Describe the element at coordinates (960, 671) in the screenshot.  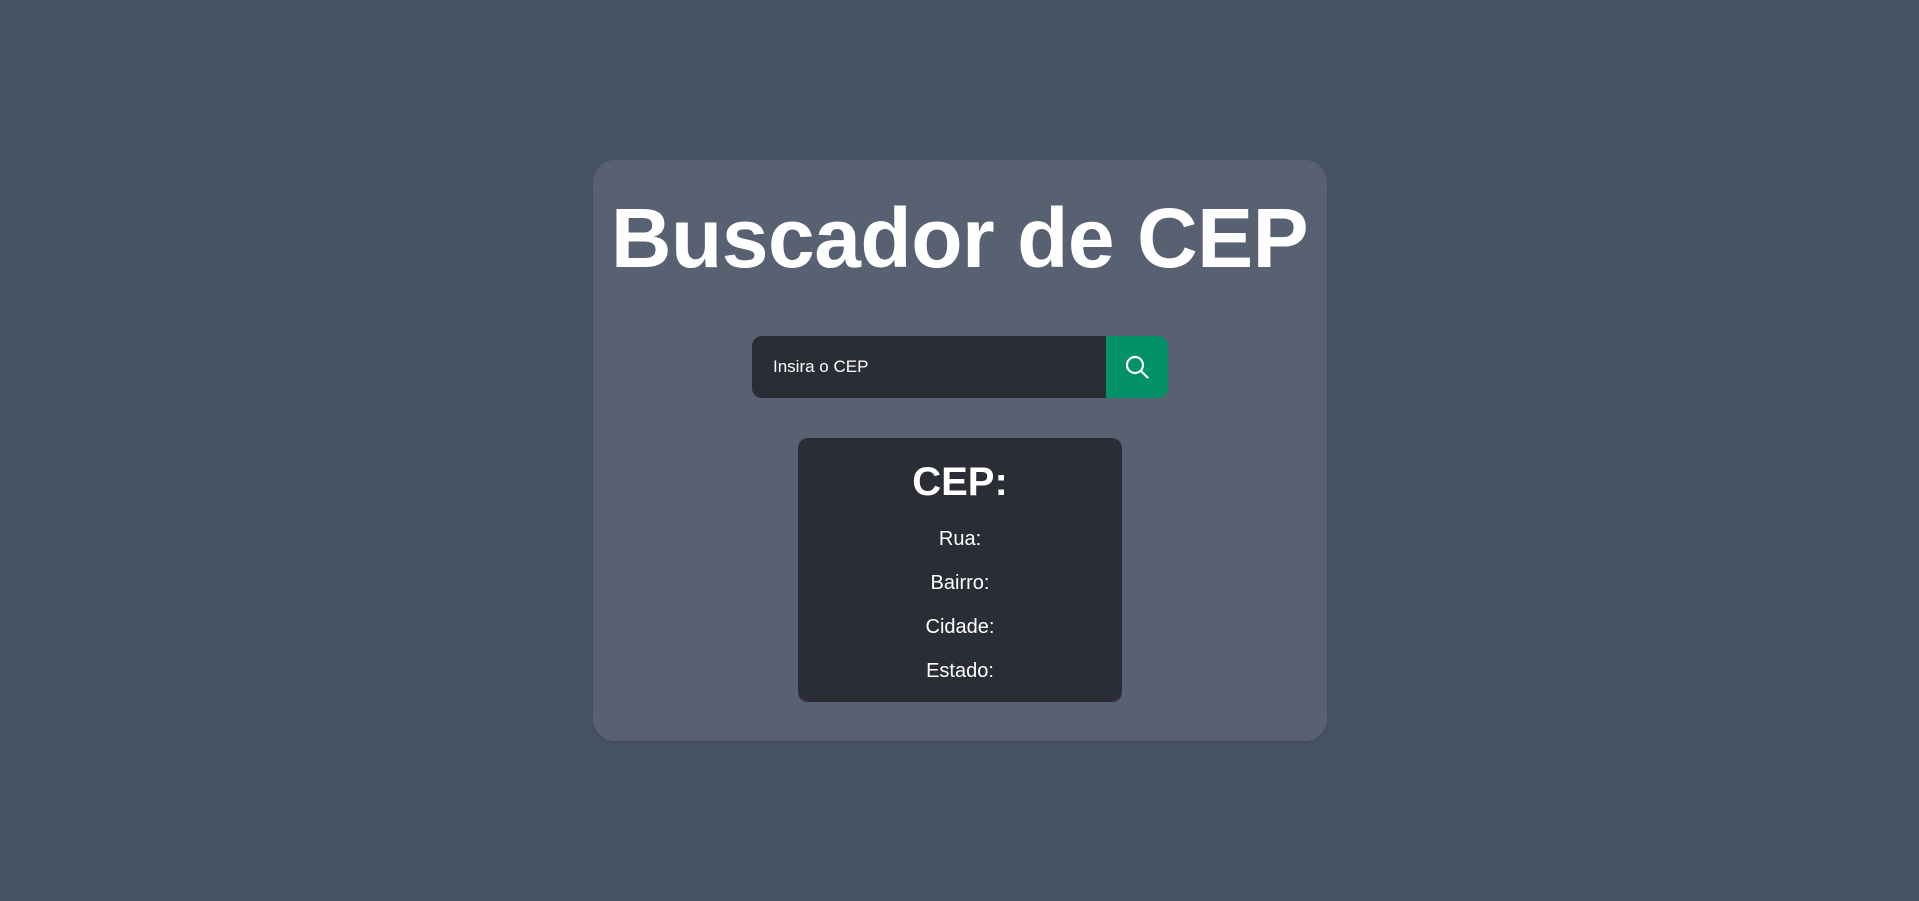
I see `state-label: Estado:` at that location.